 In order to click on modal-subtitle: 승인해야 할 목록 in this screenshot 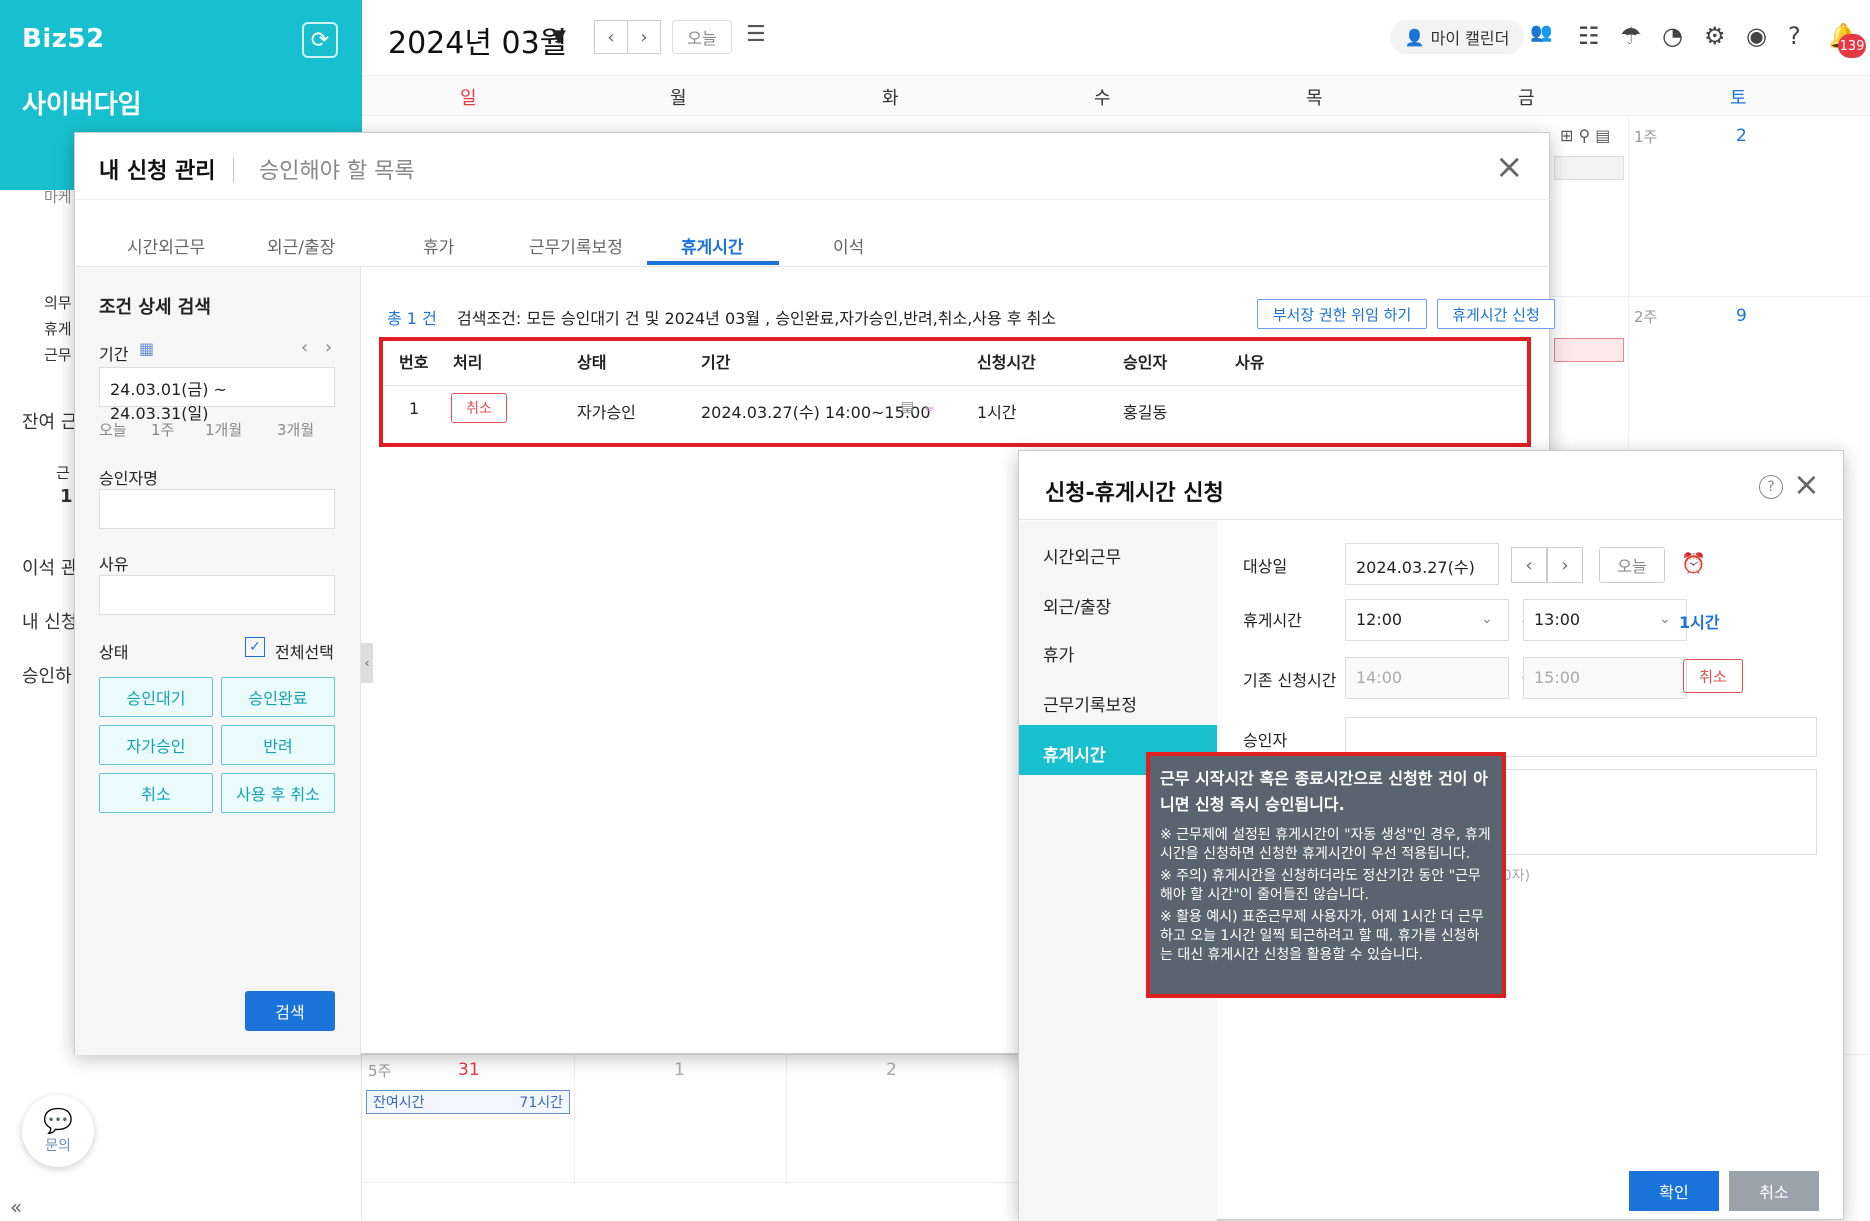, I will do `click(337, 169)`.